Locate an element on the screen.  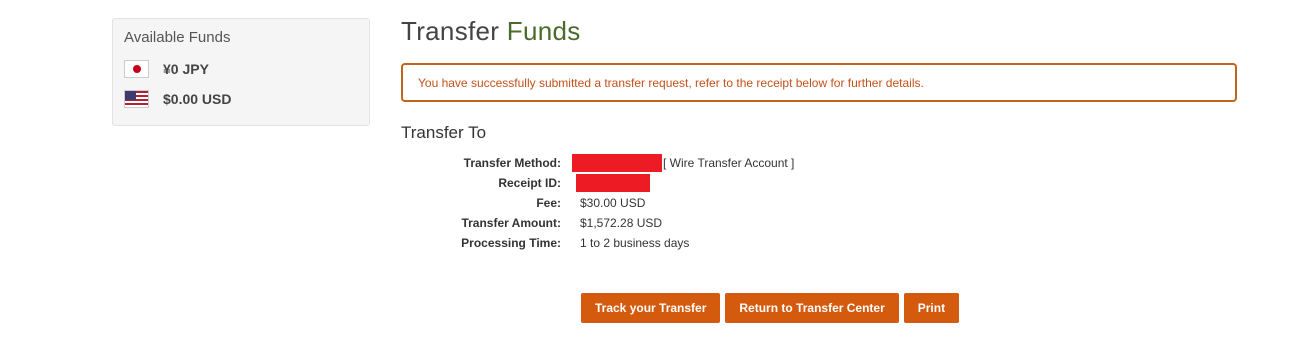
detail-value: [ Wire Transfer Account ] is located at coordinates (683, 163).